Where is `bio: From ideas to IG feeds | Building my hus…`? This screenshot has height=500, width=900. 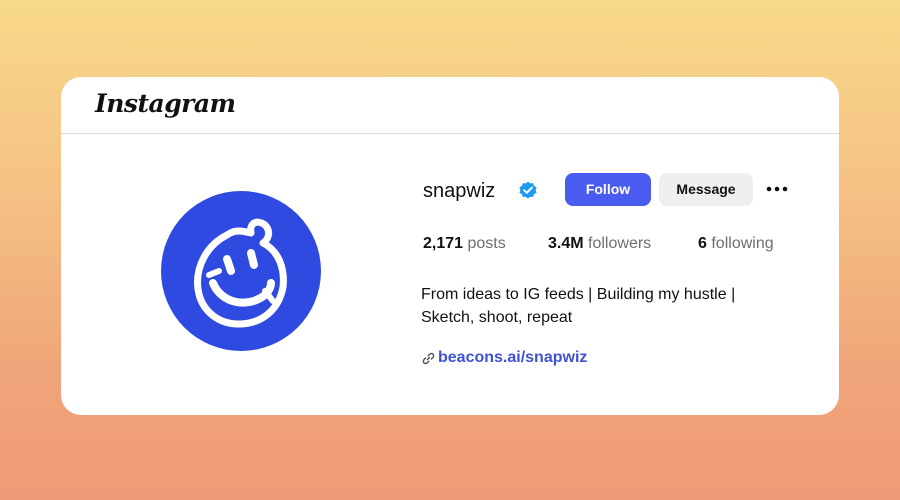 bio: From ideas to IG feeds | Building my hus… is located at coordinates (611, 306).